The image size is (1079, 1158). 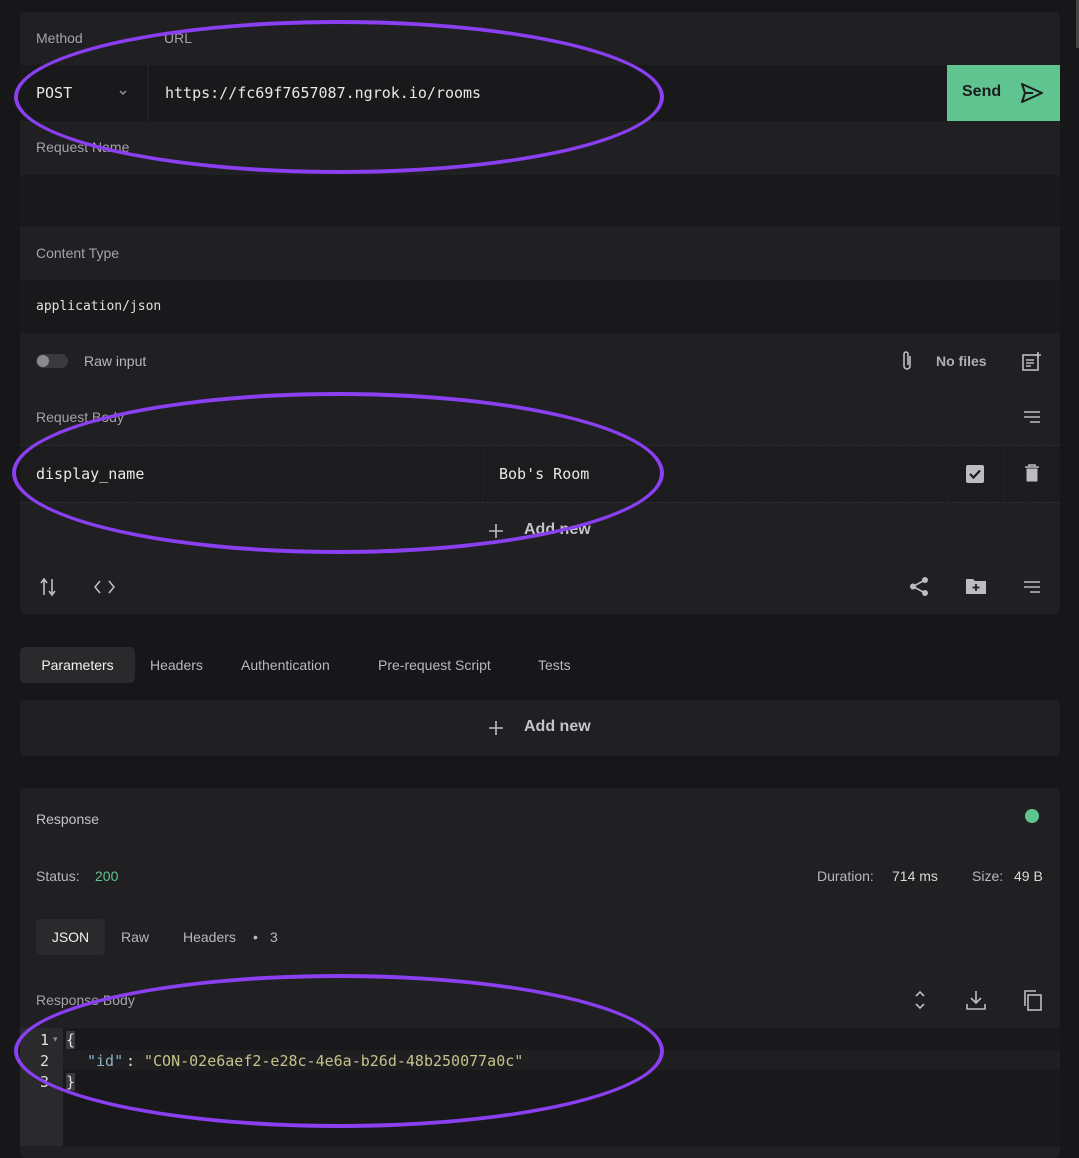 What do you see at coordinates (77, 665) in the screenshot?
I see `tab-parameters: Parameters` at bounding box center [77, 665].